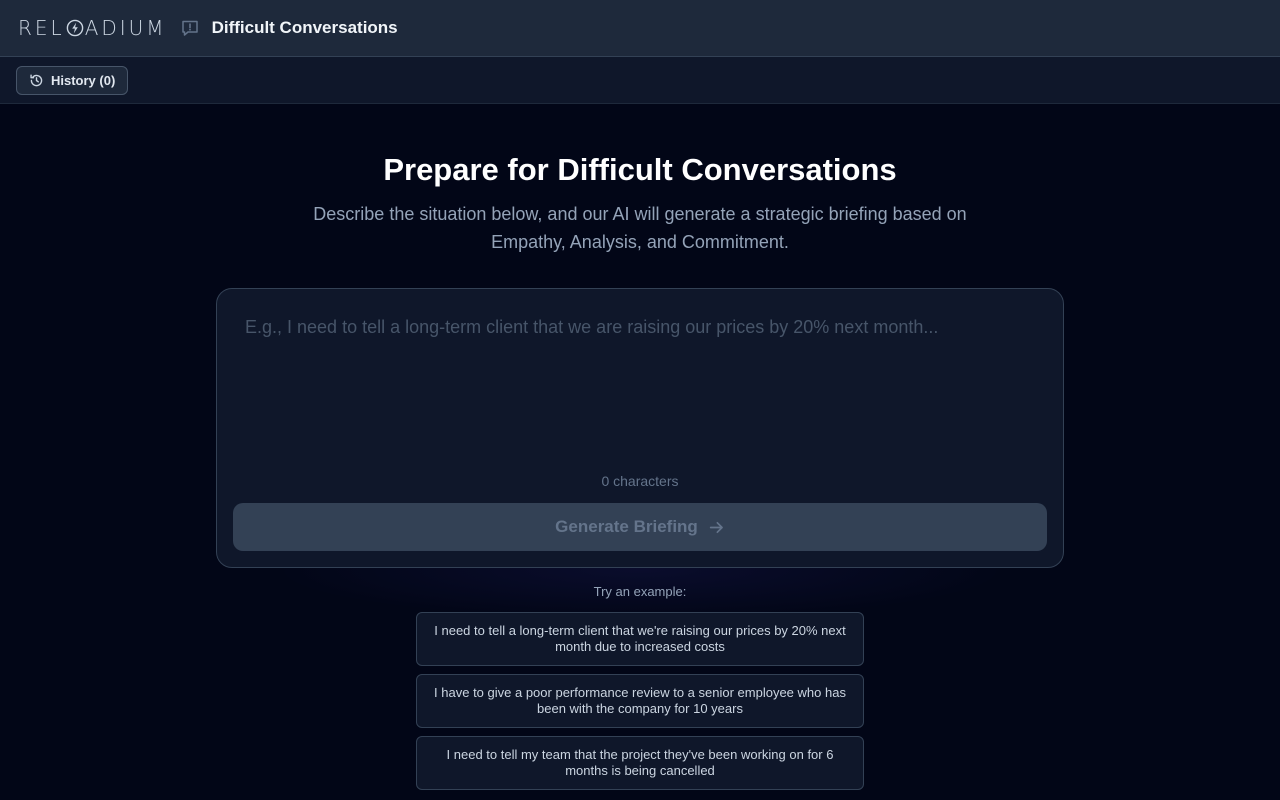 The image size is (1280, 800). I want to click on top-bar: REL ADIUM Difficult Conversations, so click(640, 28).